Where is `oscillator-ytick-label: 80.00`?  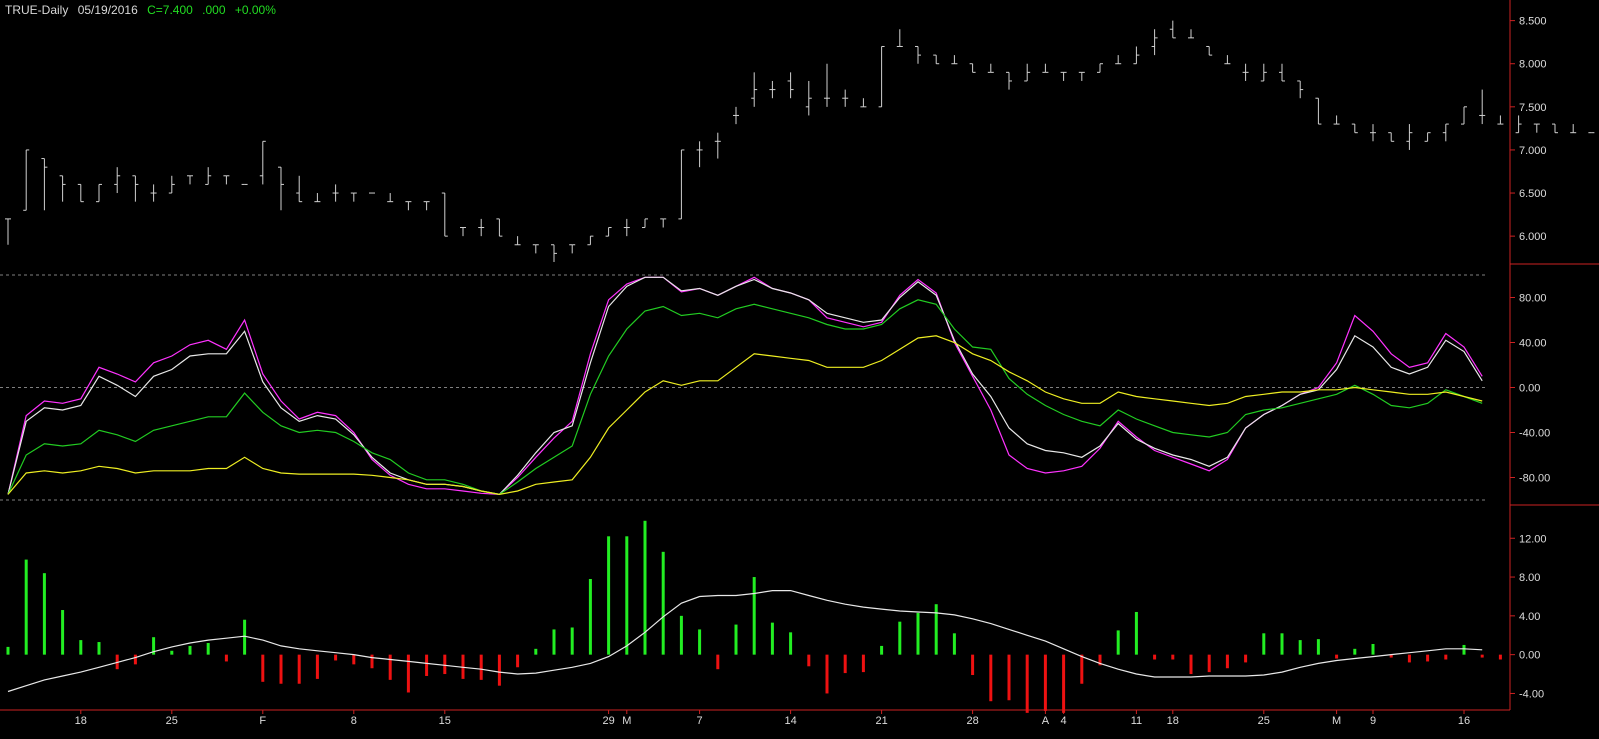 oscillator-ytick-label: 80.00 is located at coordinates (1533, 299).